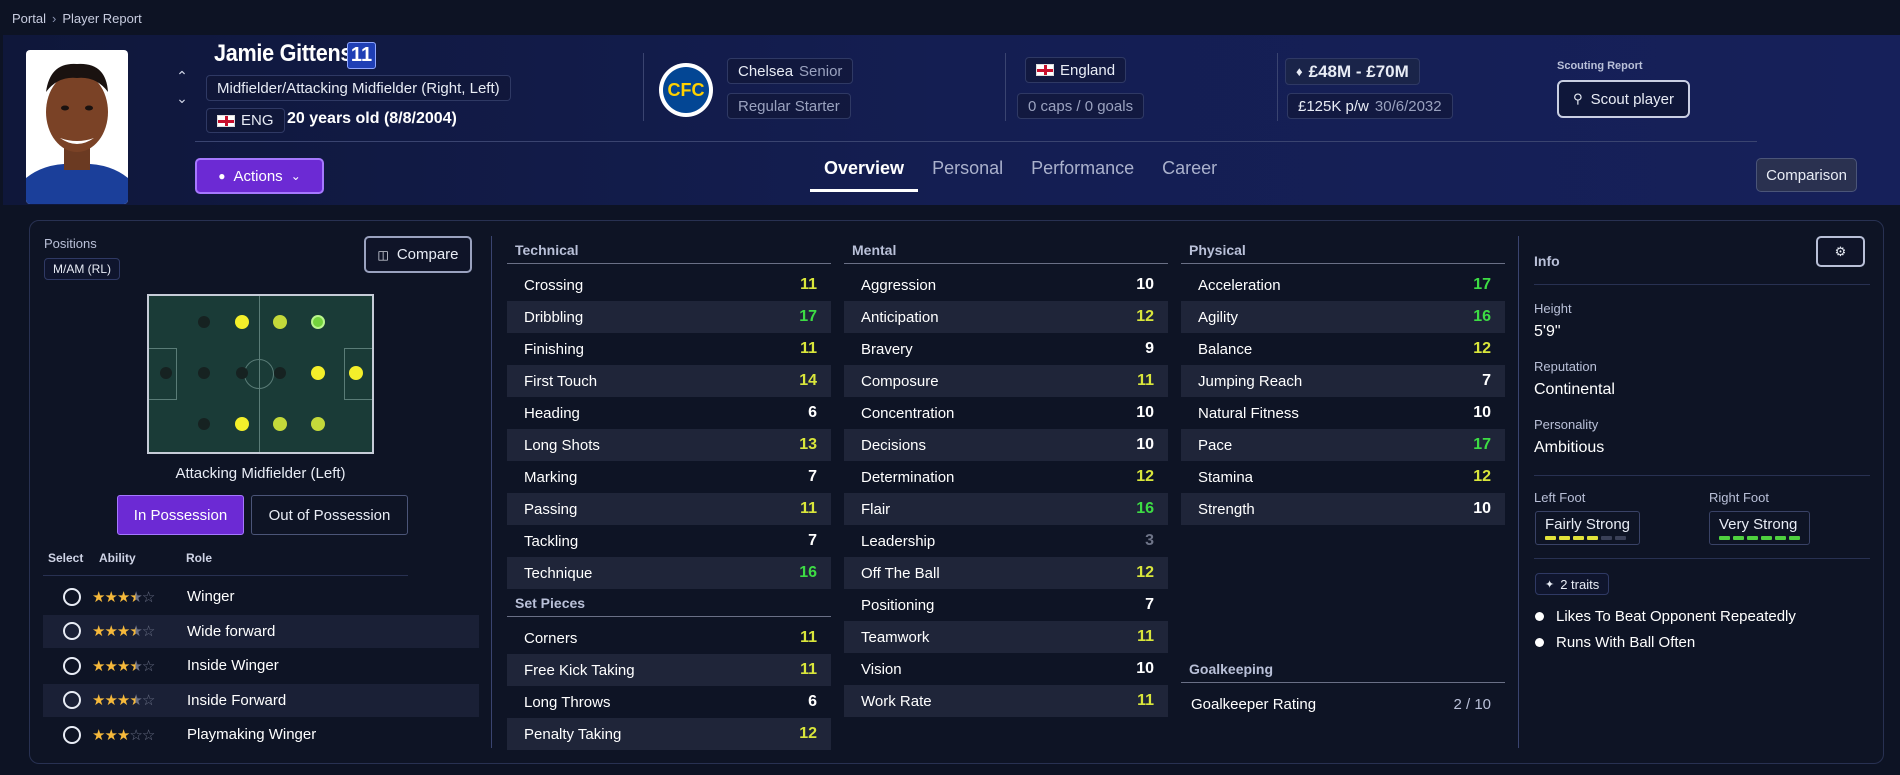 The width and height of the screenshot is (1900, 775). What do you see at coordinates (1006, 605) in the screenshot?
I see `attribute-row: Positioning 7` at bounding box center [1006, 605].